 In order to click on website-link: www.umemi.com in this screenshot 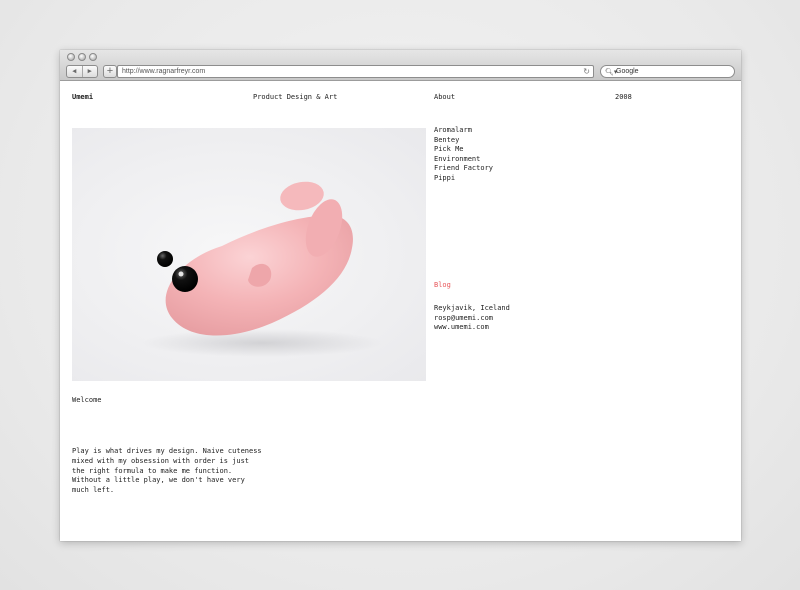, I will do `click(472, 328)`.